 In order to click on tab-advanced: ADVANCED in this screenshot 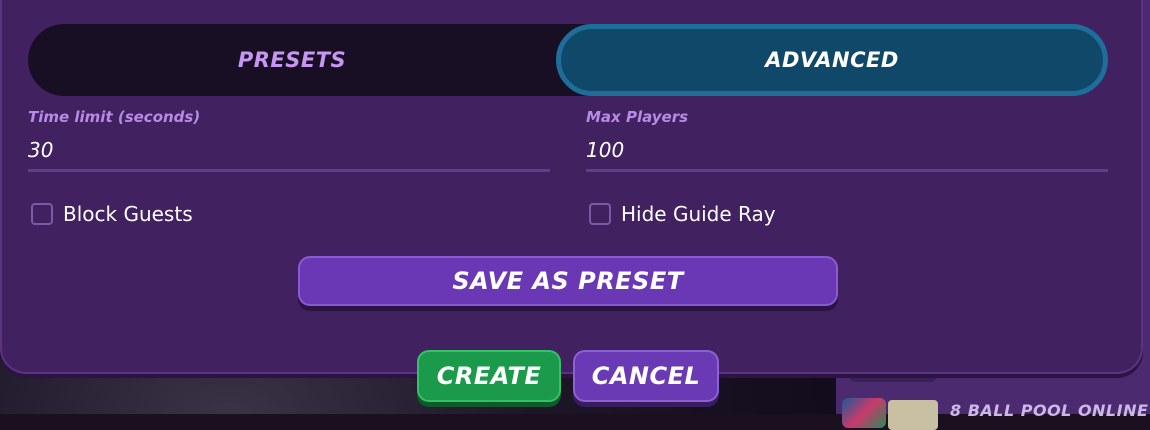, I will do `click(832, 60)`.